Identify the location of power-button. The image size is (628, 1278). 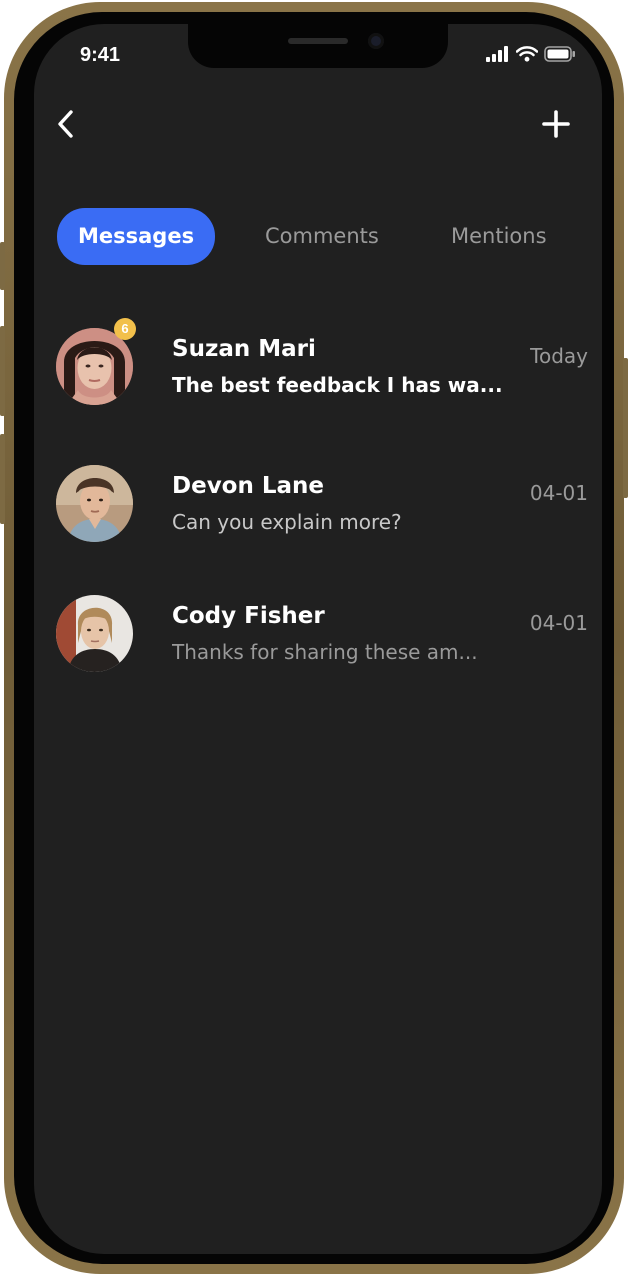
(625, 428).